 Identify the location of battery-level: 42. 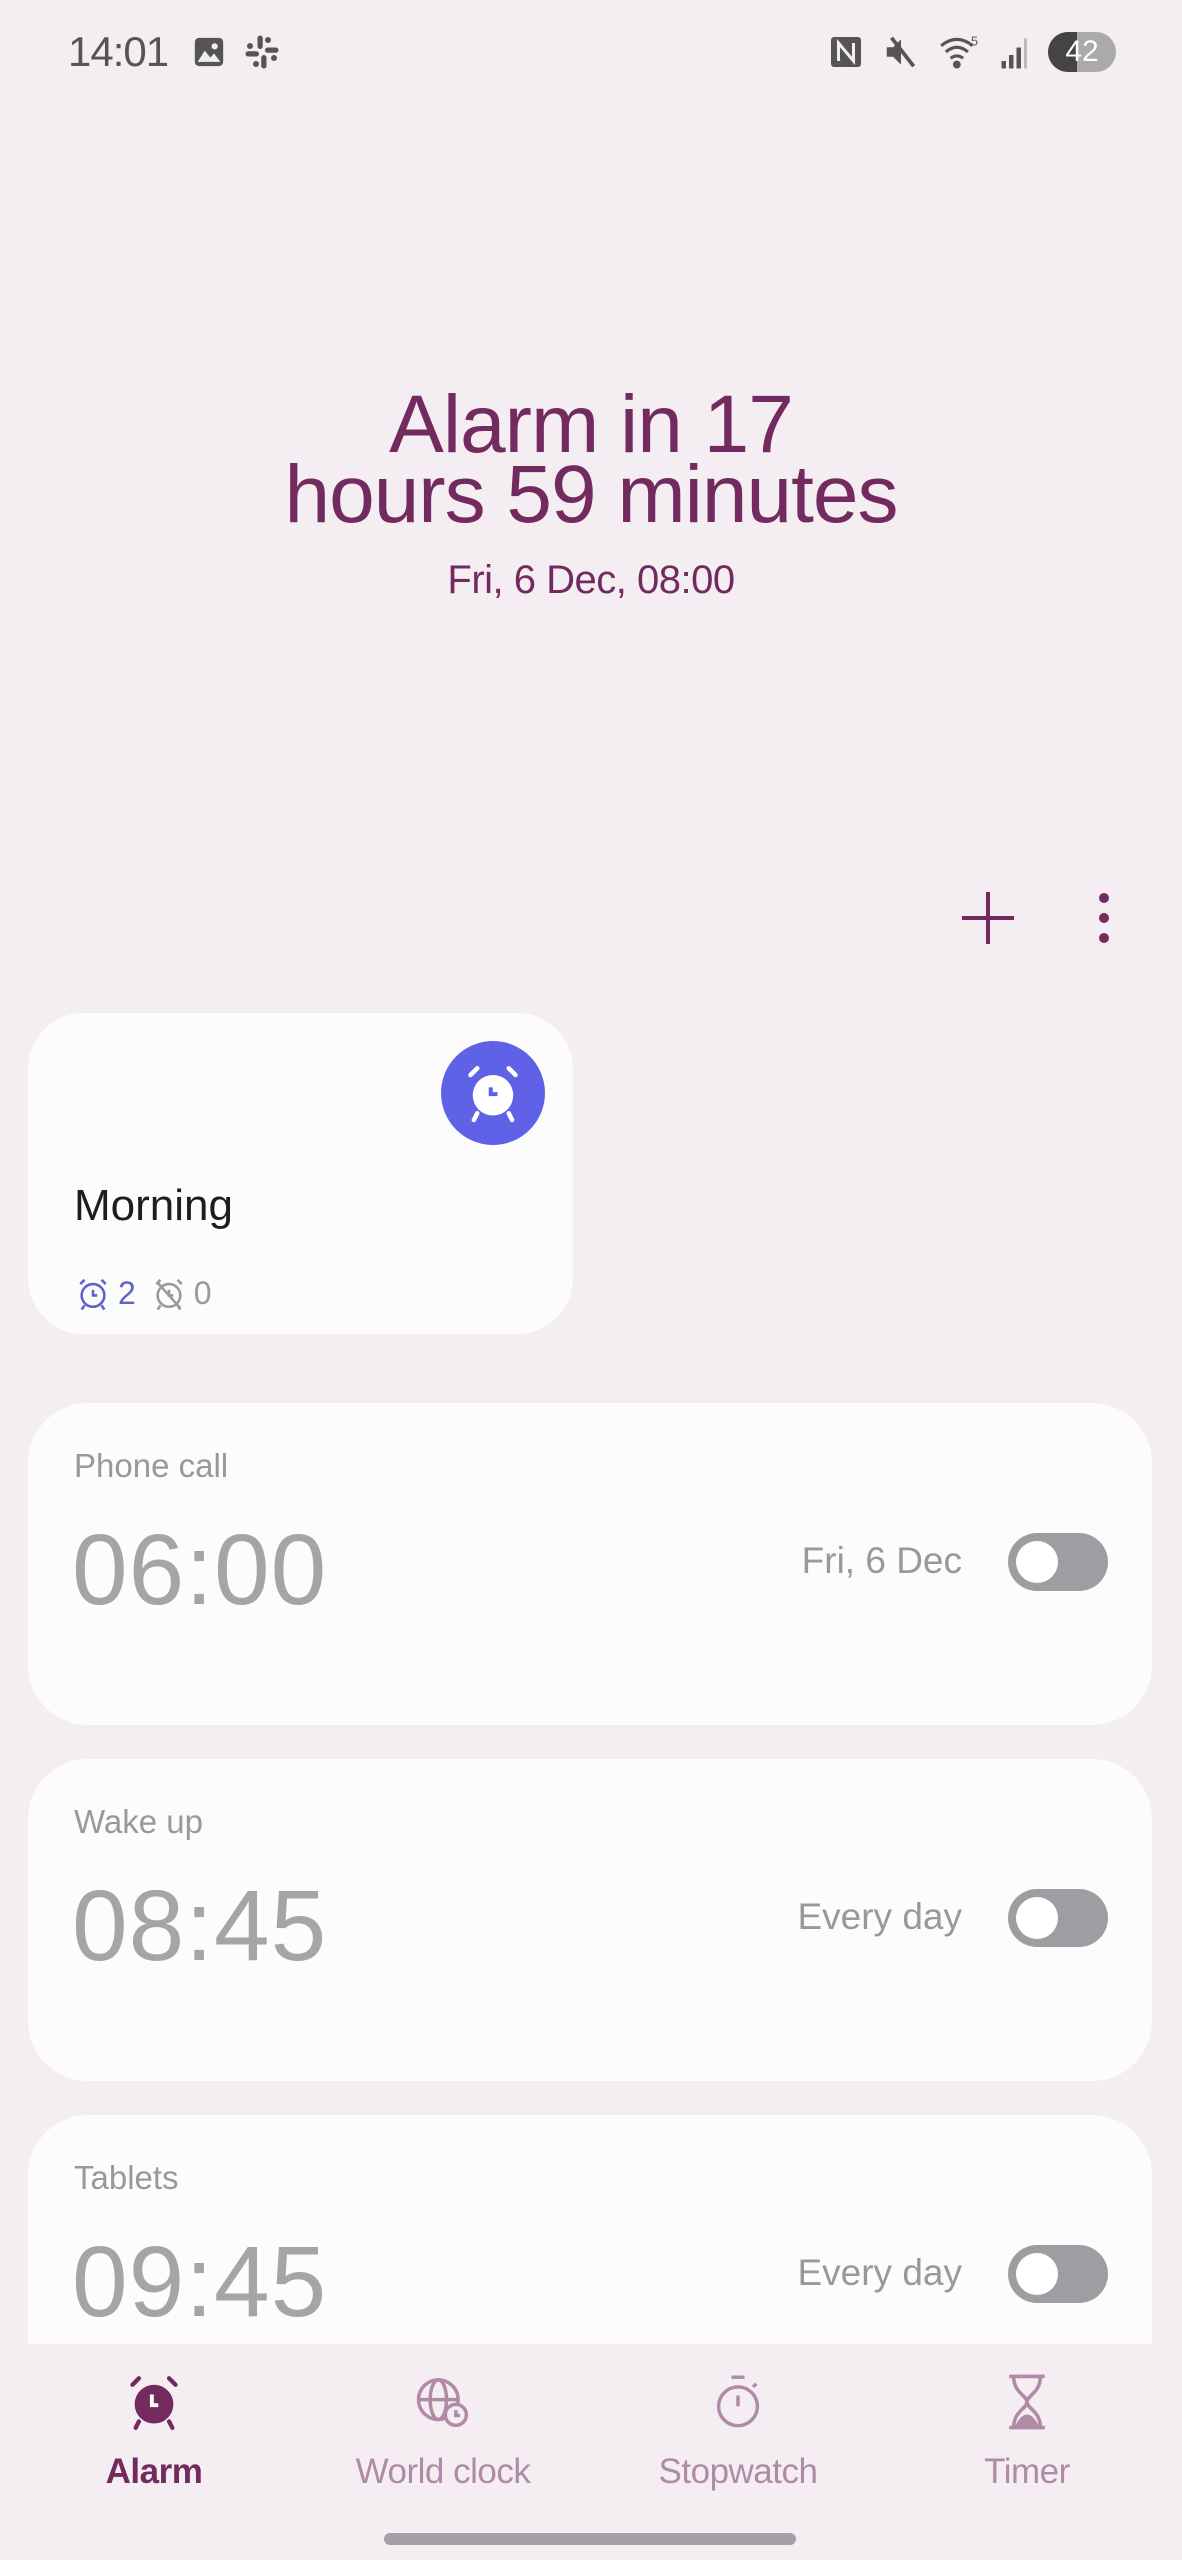
(1082, 51).